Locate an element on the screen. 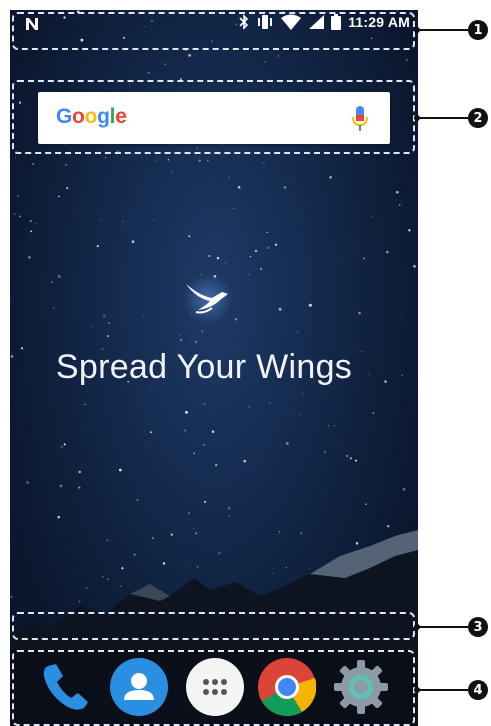 Image resolution: width=491 pixels, height=726 pixels. search-widget-region is located at coordinates (213, 117).